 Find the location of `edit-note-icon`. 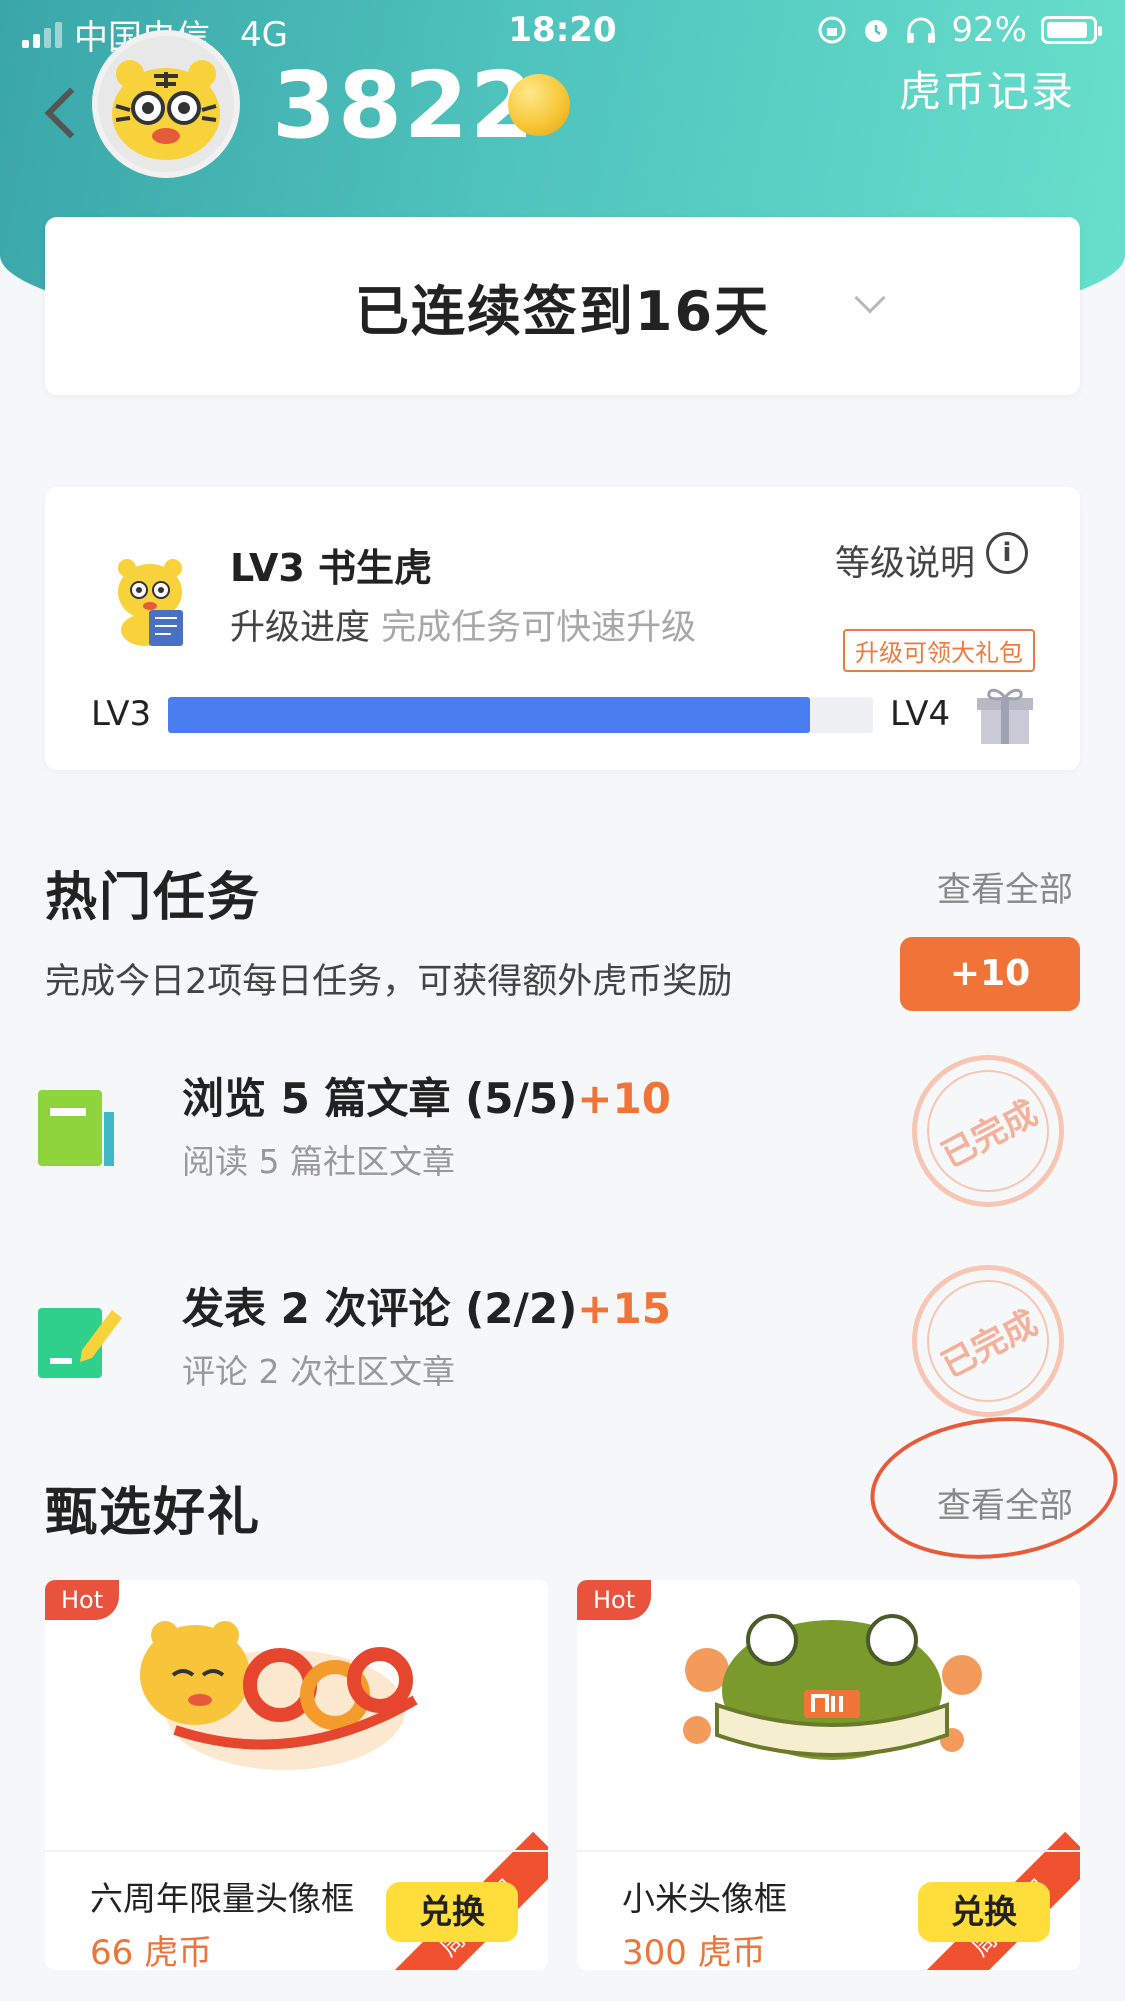

edit-note-icon is located at coordinates (80, 1343).